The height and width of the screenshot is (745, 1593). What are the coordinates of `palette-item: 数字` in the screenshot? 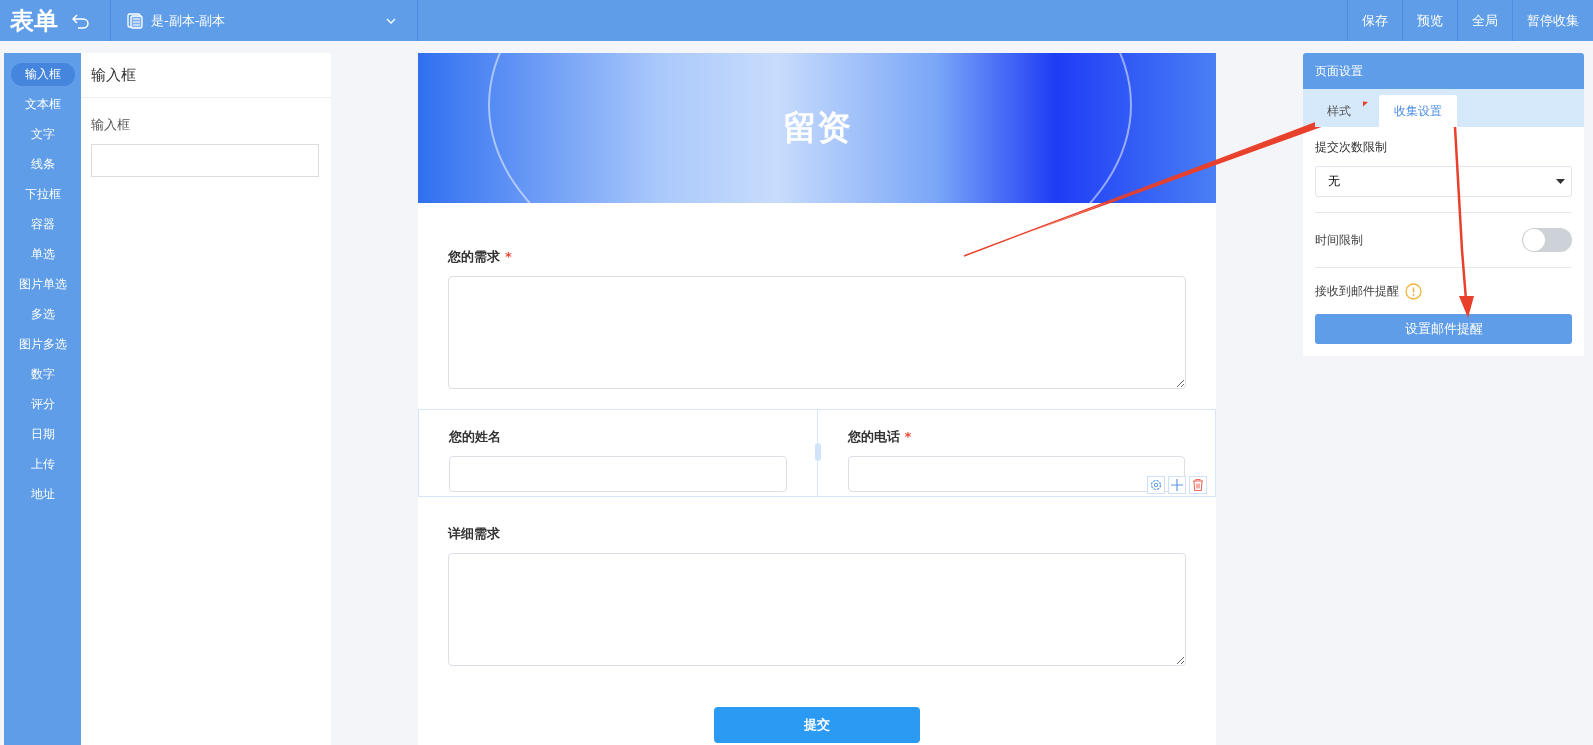 It's located at (42, 374).